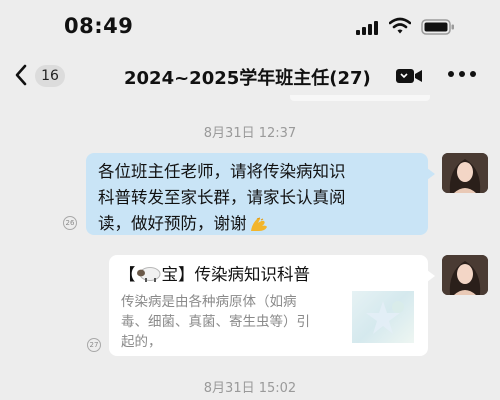 This screenshot has height=400, width=500. I want to click on card-title: 【 宝】传染病知识科普, so click(273, 275).